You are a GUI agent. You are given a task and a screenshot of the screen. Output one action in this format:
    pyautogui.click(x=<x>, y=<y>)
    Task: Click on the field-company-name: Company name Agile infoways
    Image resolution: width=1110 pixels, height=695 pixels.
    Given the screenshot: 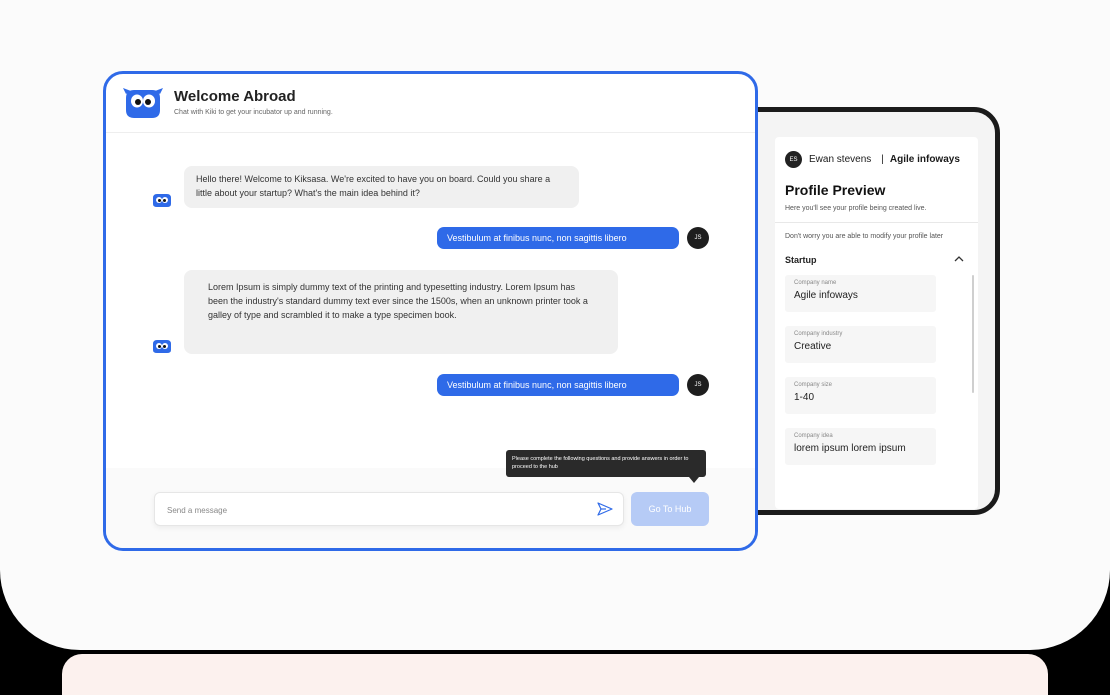 What is the action you would take?
    pyautogui.click(x=860, y=293)
    